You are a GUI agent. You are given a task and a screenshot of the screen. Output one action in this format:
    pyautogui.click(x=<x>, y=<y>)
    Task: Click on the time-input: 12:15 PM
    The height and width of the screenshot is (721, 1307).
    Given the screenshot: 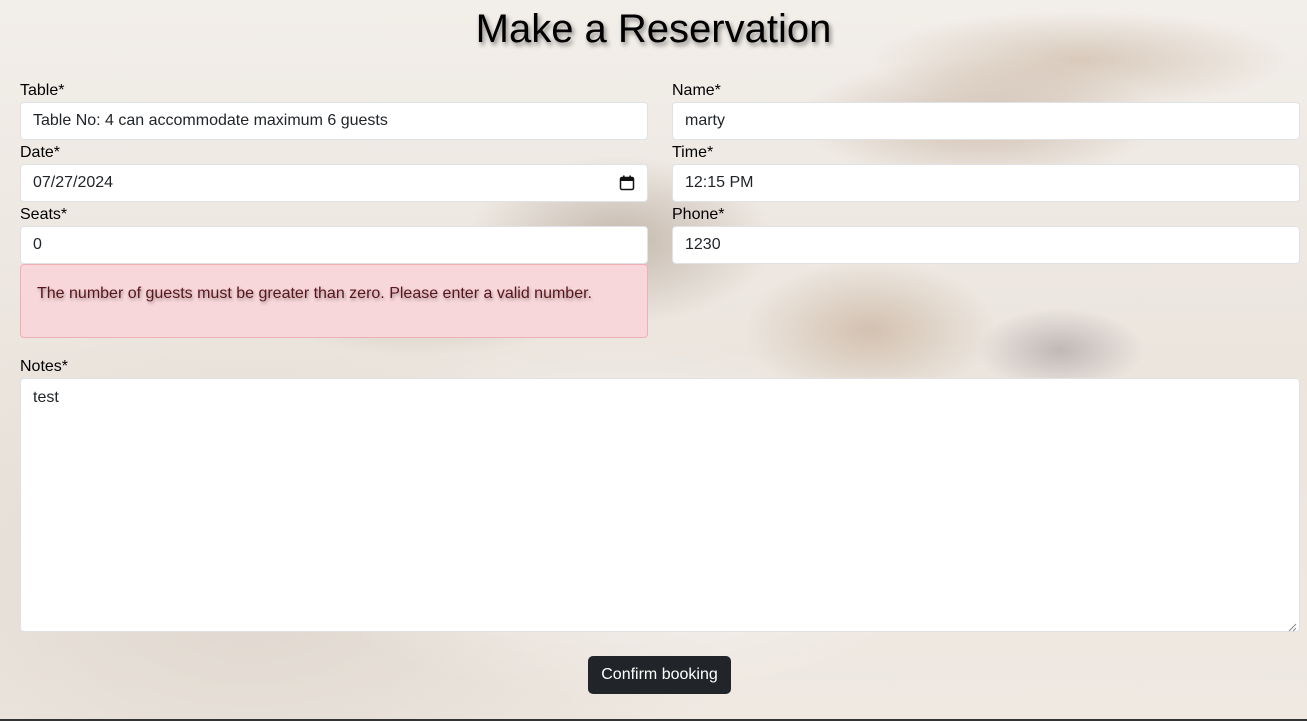 What is the action you would take?
    pyautogui.click(x=986, y=183)
    